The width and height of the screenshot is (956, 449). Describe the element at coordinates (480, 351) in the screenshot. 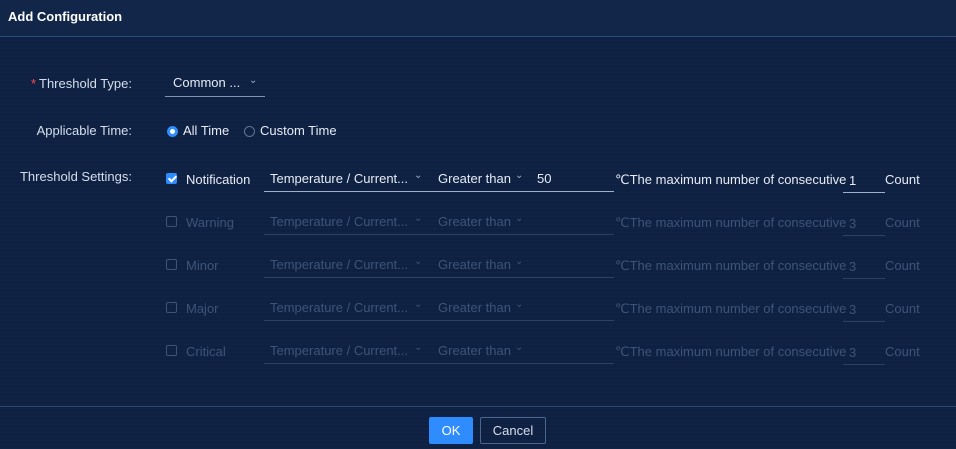

I see `critical-comparator-select: Greater than ⌄` at that location.